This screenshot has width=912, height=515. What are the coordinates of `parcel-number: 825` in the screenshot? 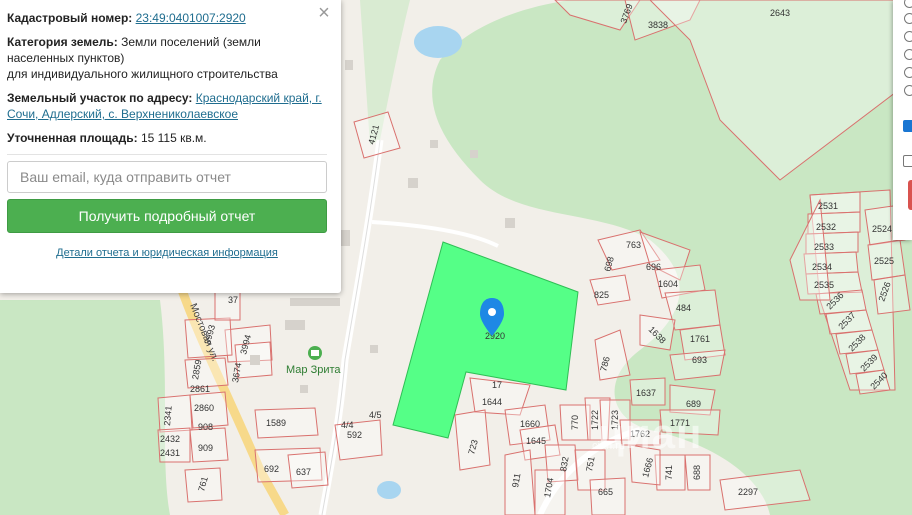 It's located at (601, 295).